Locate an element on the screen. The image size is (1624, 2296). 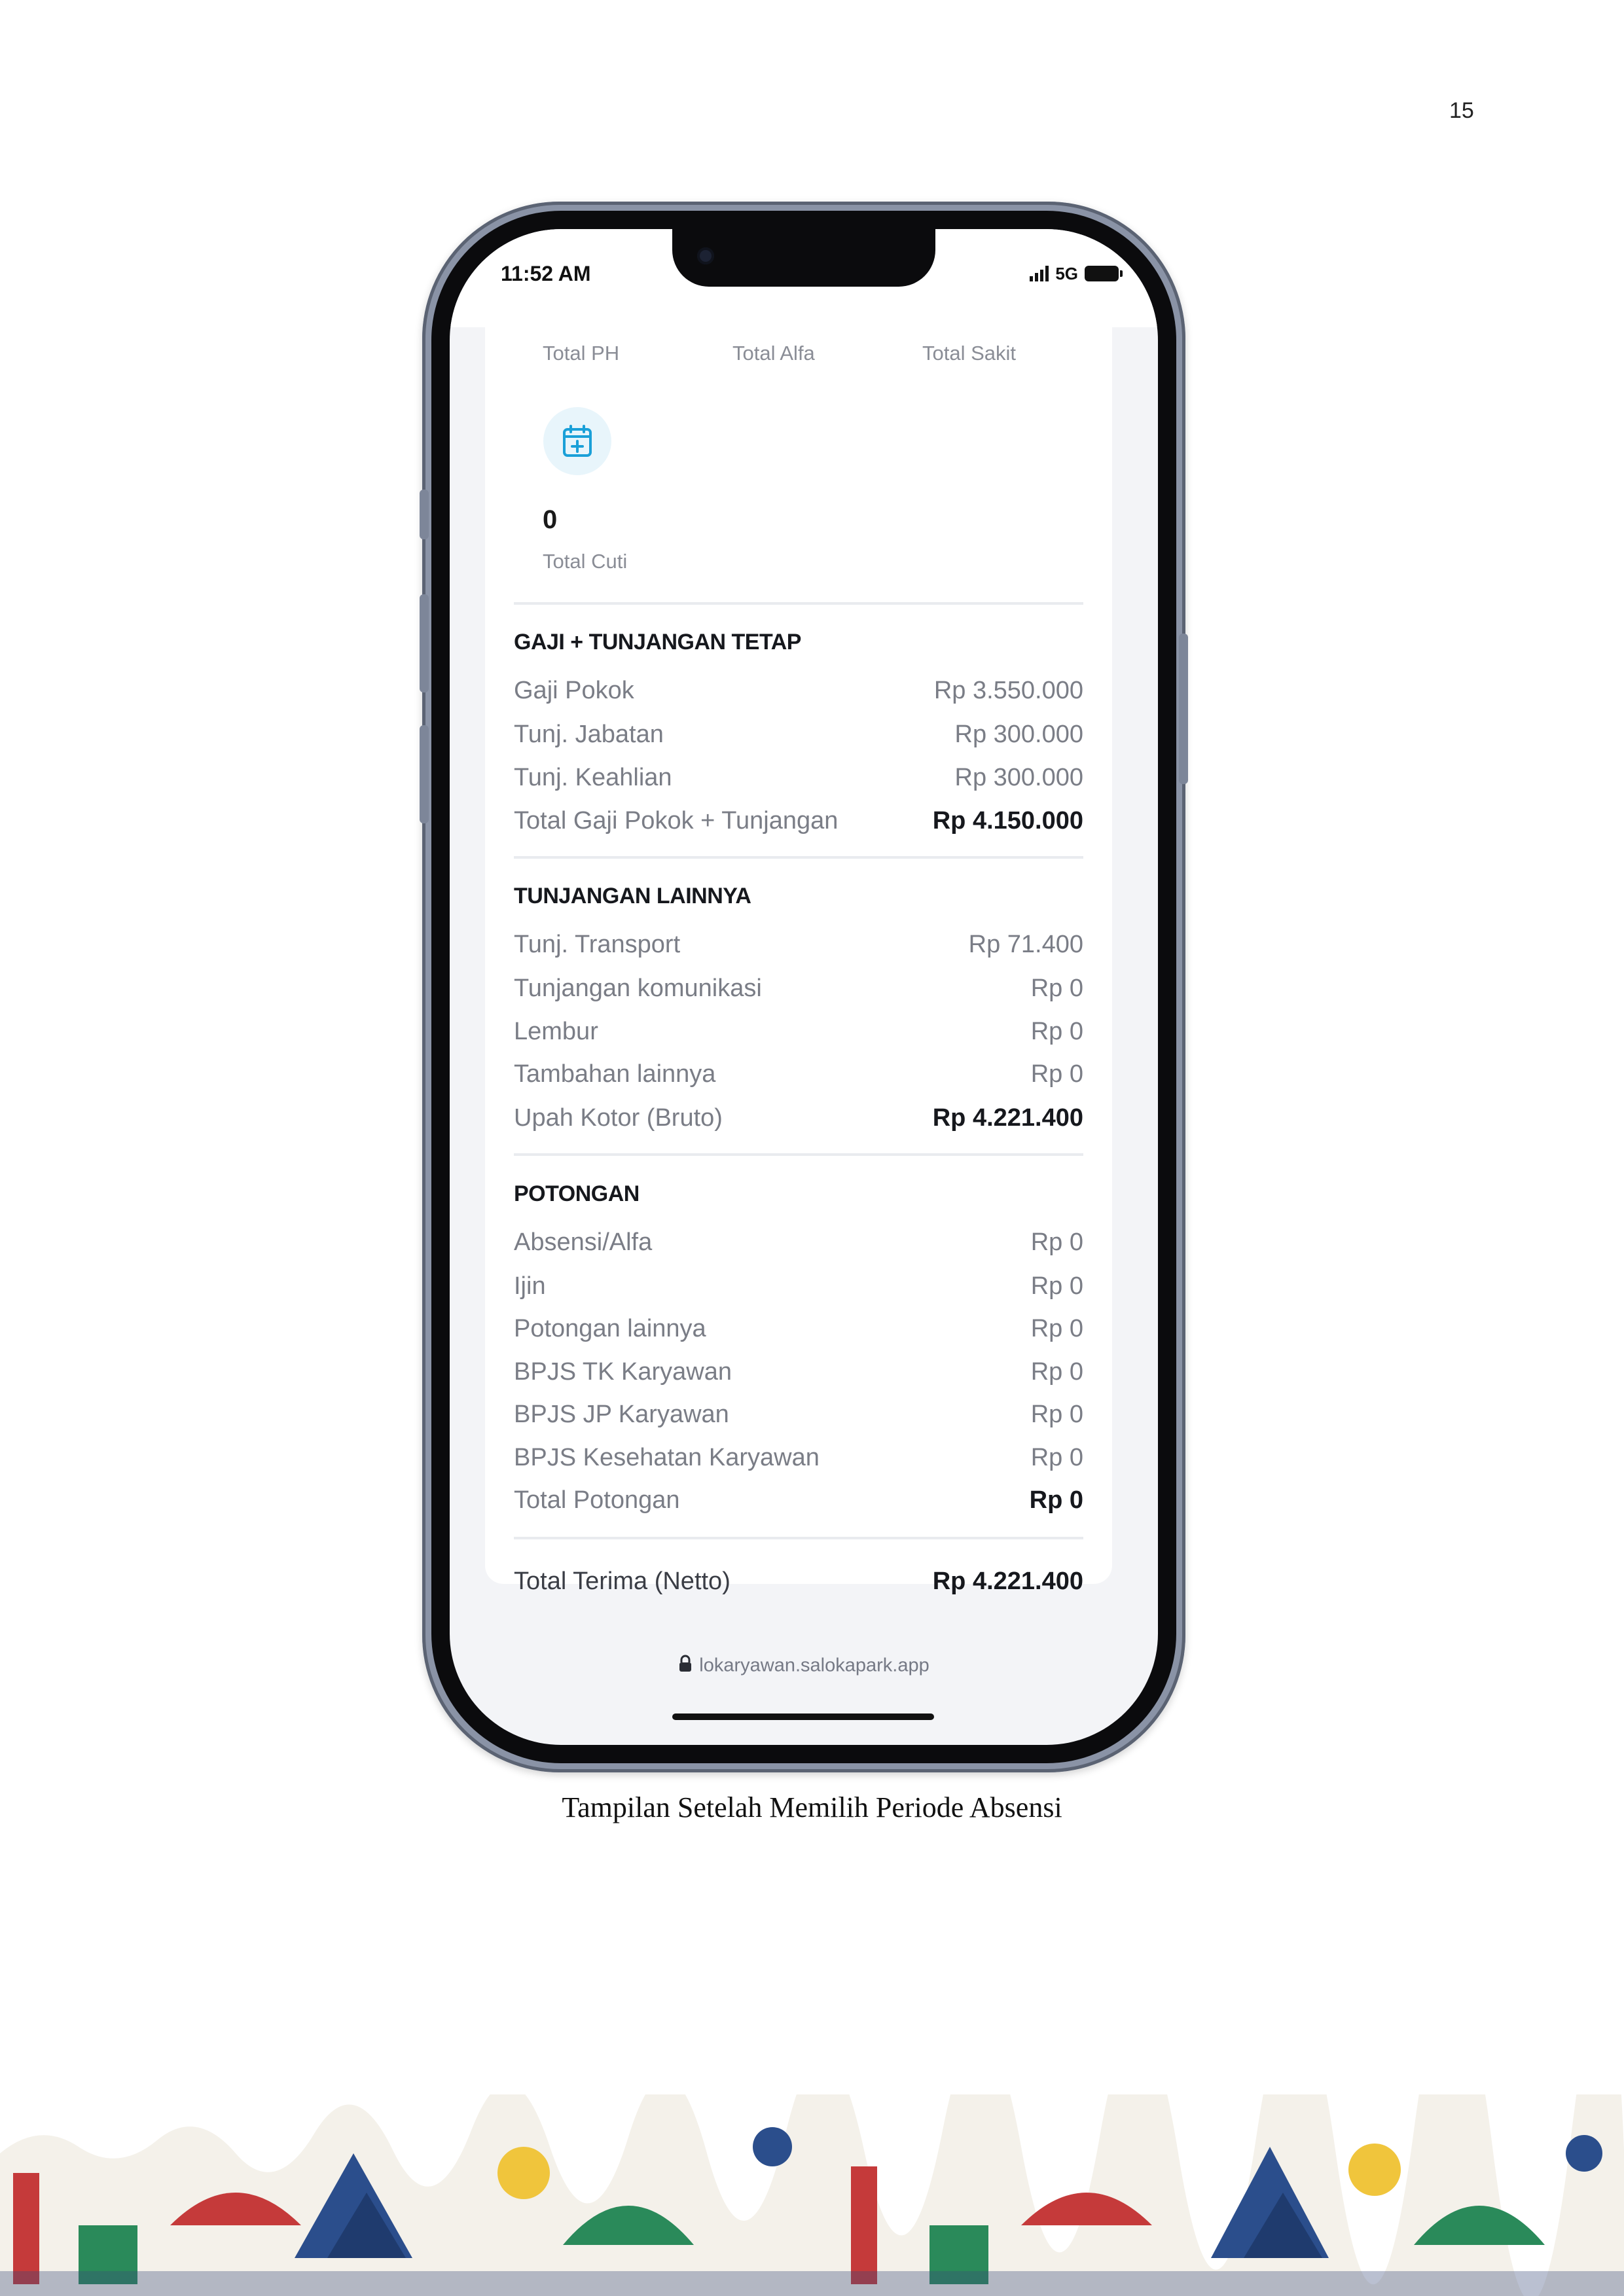
row-value: Rp 4.150.000 is located at coordinates (1007, 820).